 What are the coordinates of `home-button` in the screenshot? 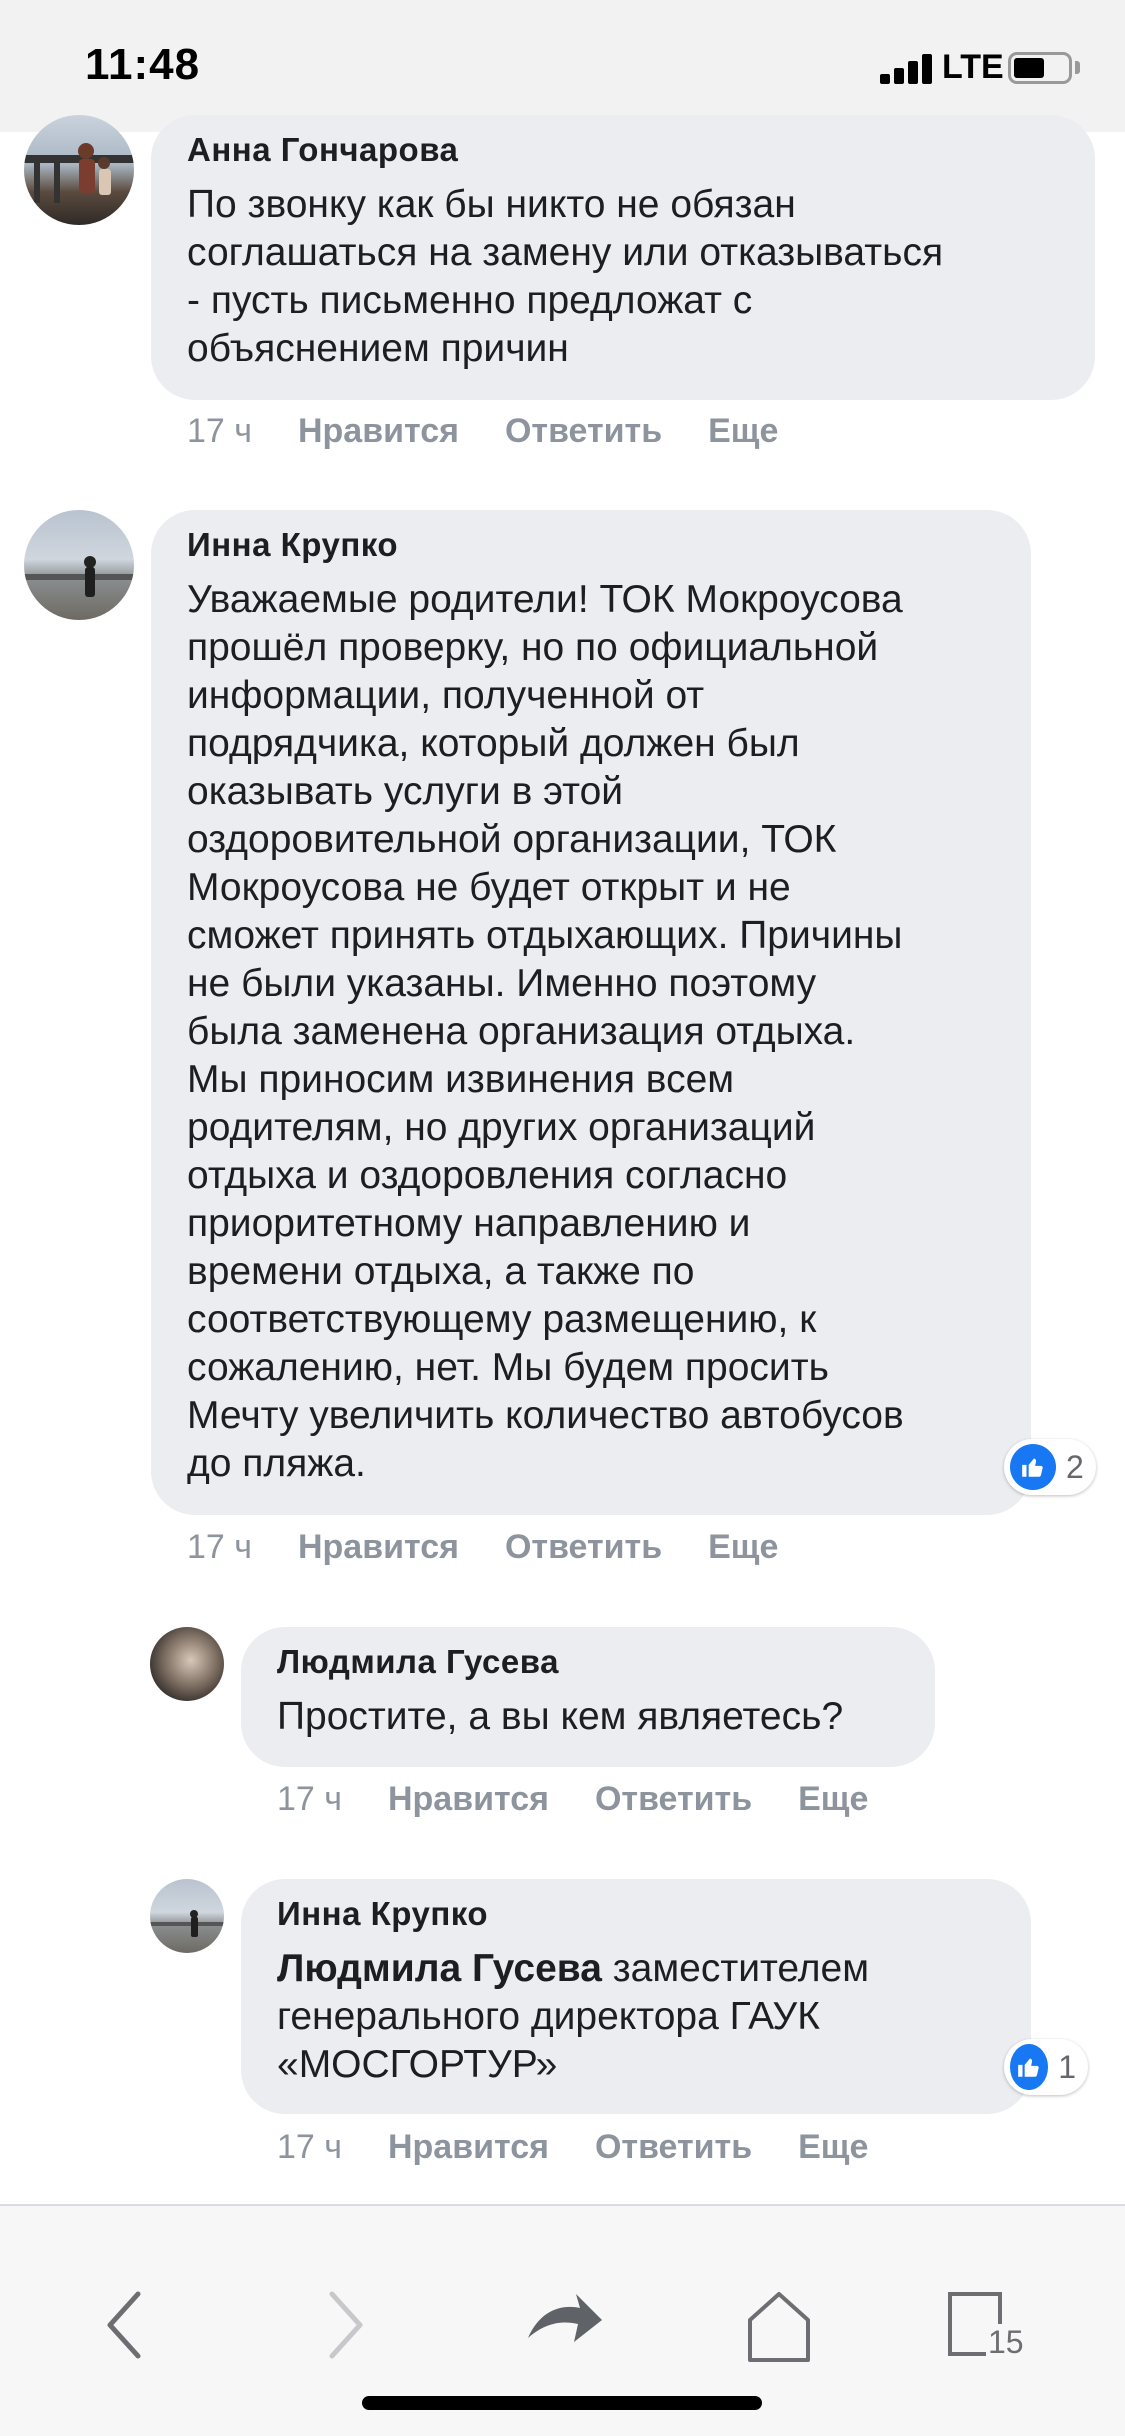 It's located at (779, 2325).